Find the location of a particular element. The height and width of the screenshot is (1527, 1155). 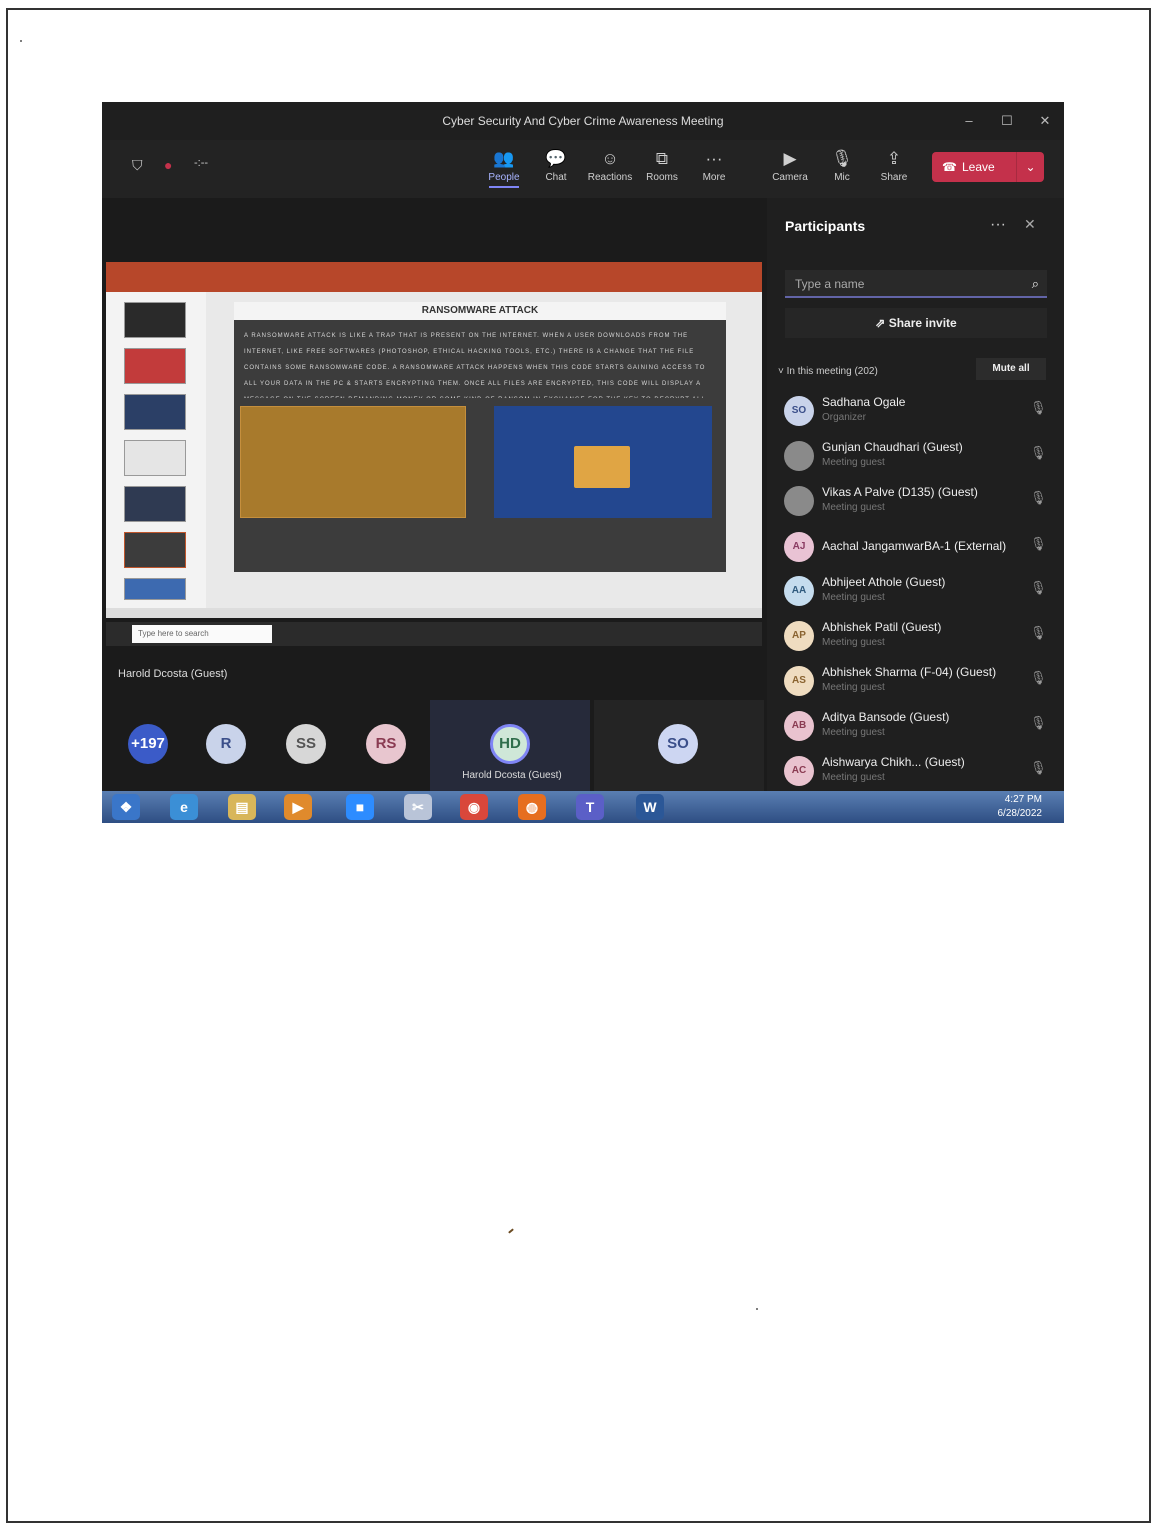

share-invite-label: Share invite is located at coordinates (922, 323).